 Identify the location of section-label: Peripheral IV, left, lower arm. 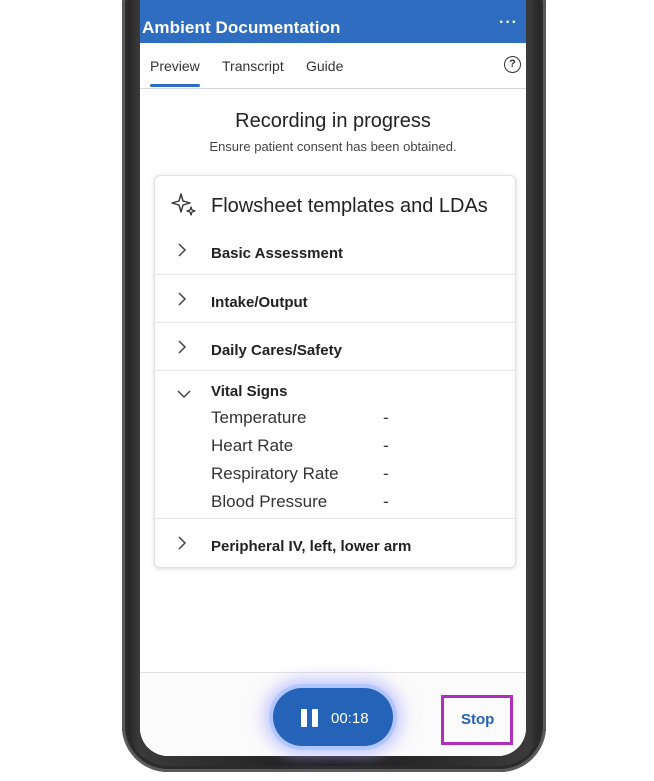
(311, 546).